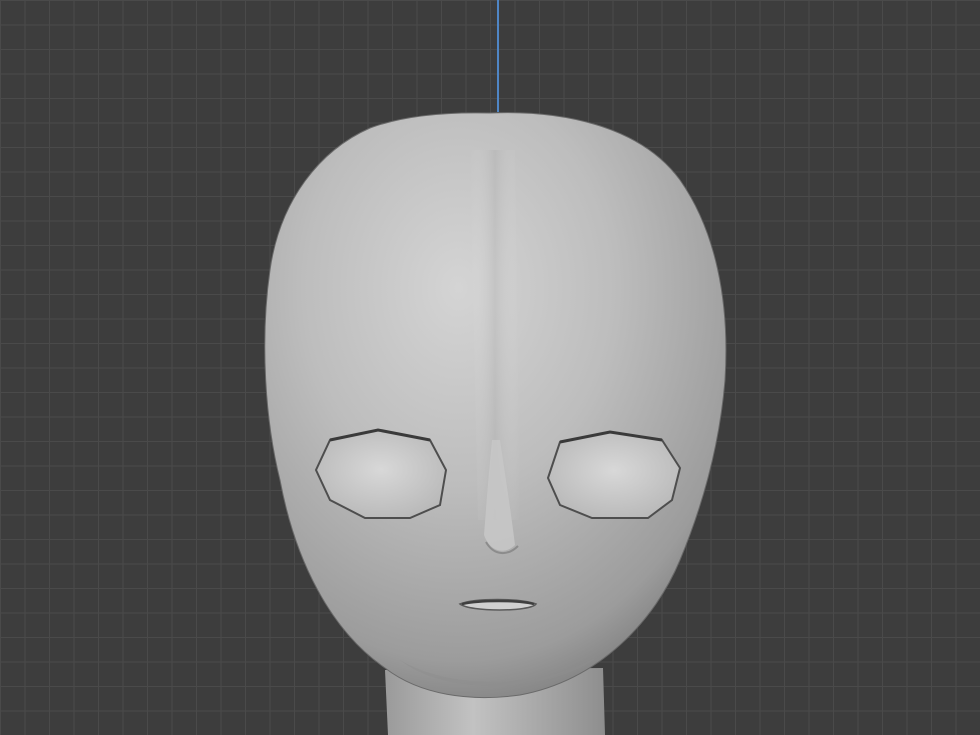  Describe the element at coordinates (614, 474) in the screenshot. I see `right-eye-socket` at that location.